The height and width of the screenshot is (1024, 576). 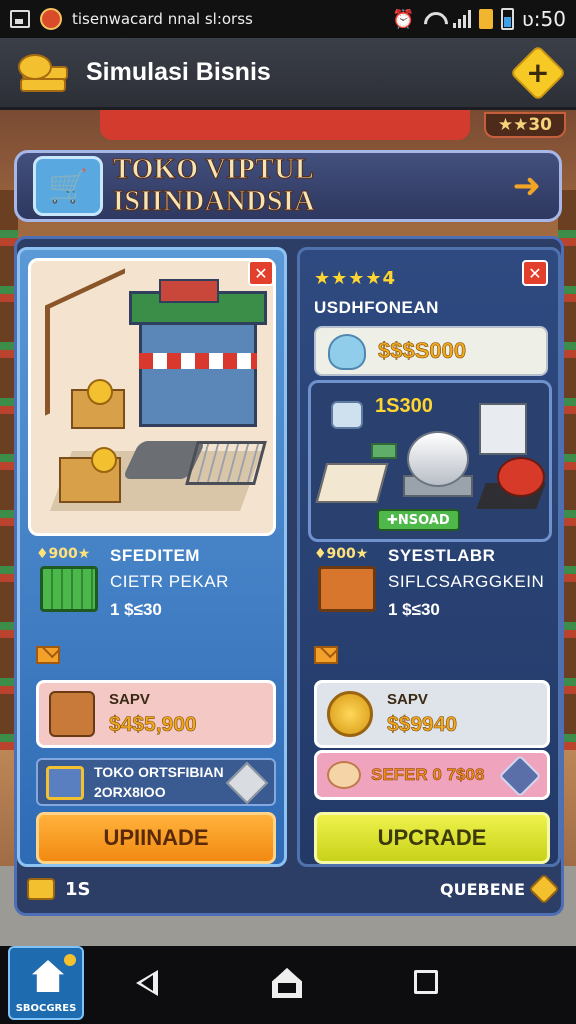 What do you see at coordinates (352, 483) in the screenshot?
I see `papers-icon` at bounding box center [352, 483].